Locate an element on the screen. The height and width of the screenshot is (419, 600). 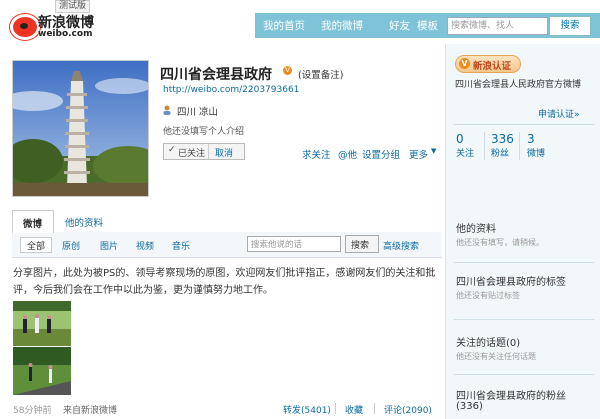
profile-avatar is located at coordinates (80, 128).